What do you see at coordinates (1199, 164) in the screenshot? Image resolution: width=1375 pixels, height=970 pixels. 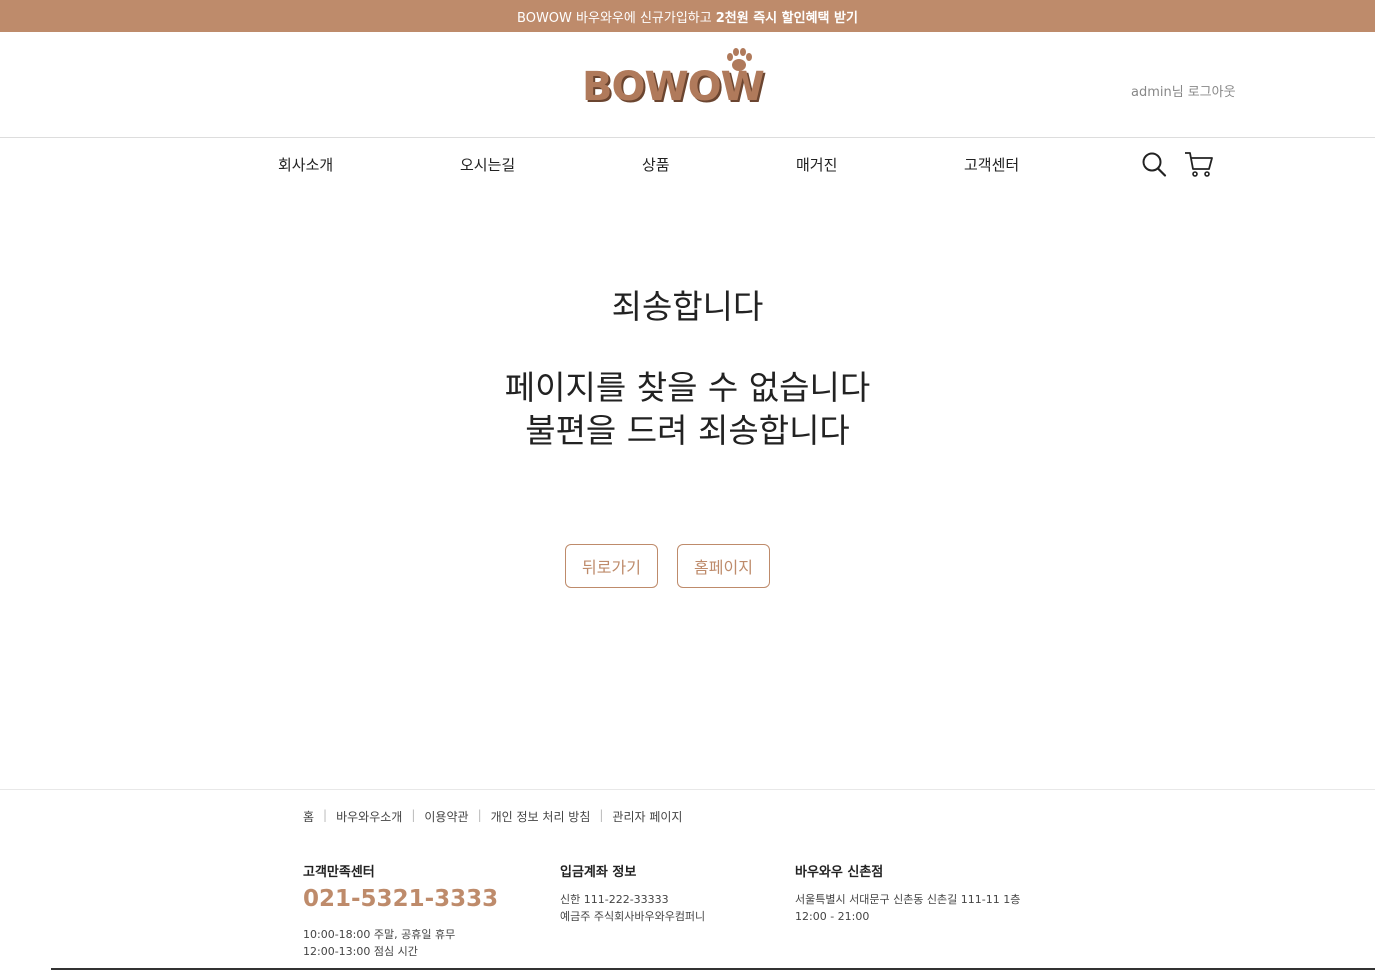 I see `cart-icon` at bounding box center [1199, 164].